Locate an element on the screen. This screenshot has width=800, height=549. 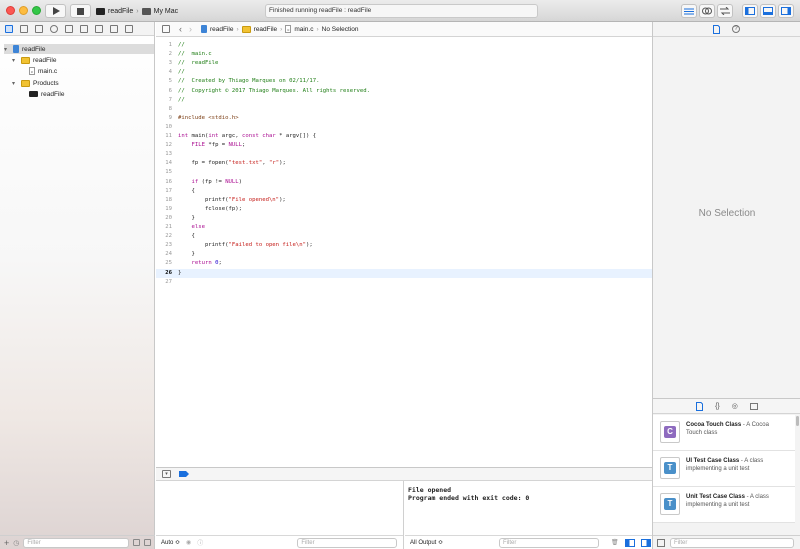
line-number: 21 is located at coordinates (164, 227).